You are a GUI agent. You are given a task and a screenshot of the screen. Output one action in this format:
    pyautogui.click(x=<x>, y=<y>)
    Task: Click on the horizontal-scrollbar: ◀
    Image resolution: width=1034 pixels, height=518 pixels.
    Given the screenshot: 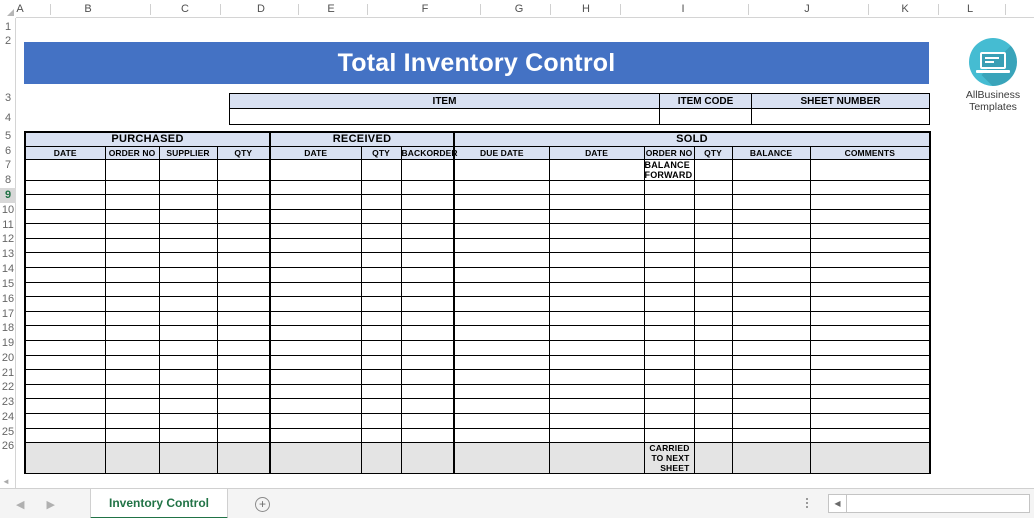 What is the action you would take?
    pyautogui.click(x=929, y=503)
    